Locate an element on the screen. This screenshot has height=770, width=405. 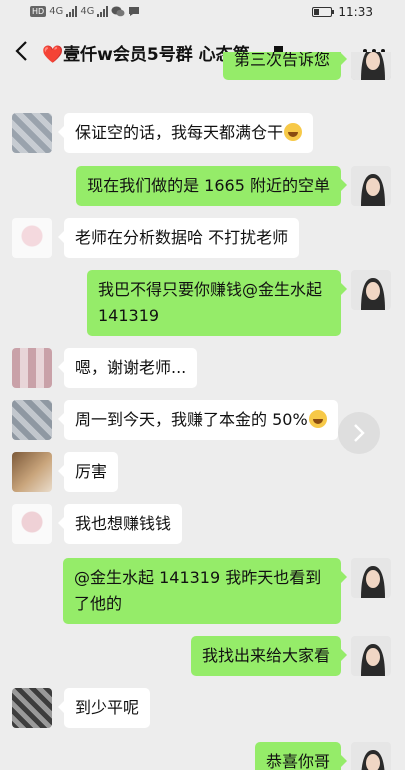
message-bubble: 周一到今天，我赚了本金的 50% is located at coordinates (198, 420).